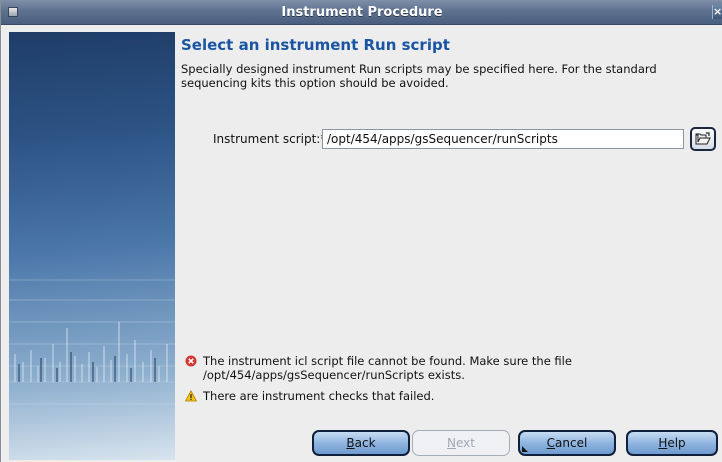 This screenshot has height=462, width=722. I want to click on warning-message-text: There are instrument checks that failed., so click(319, 396).